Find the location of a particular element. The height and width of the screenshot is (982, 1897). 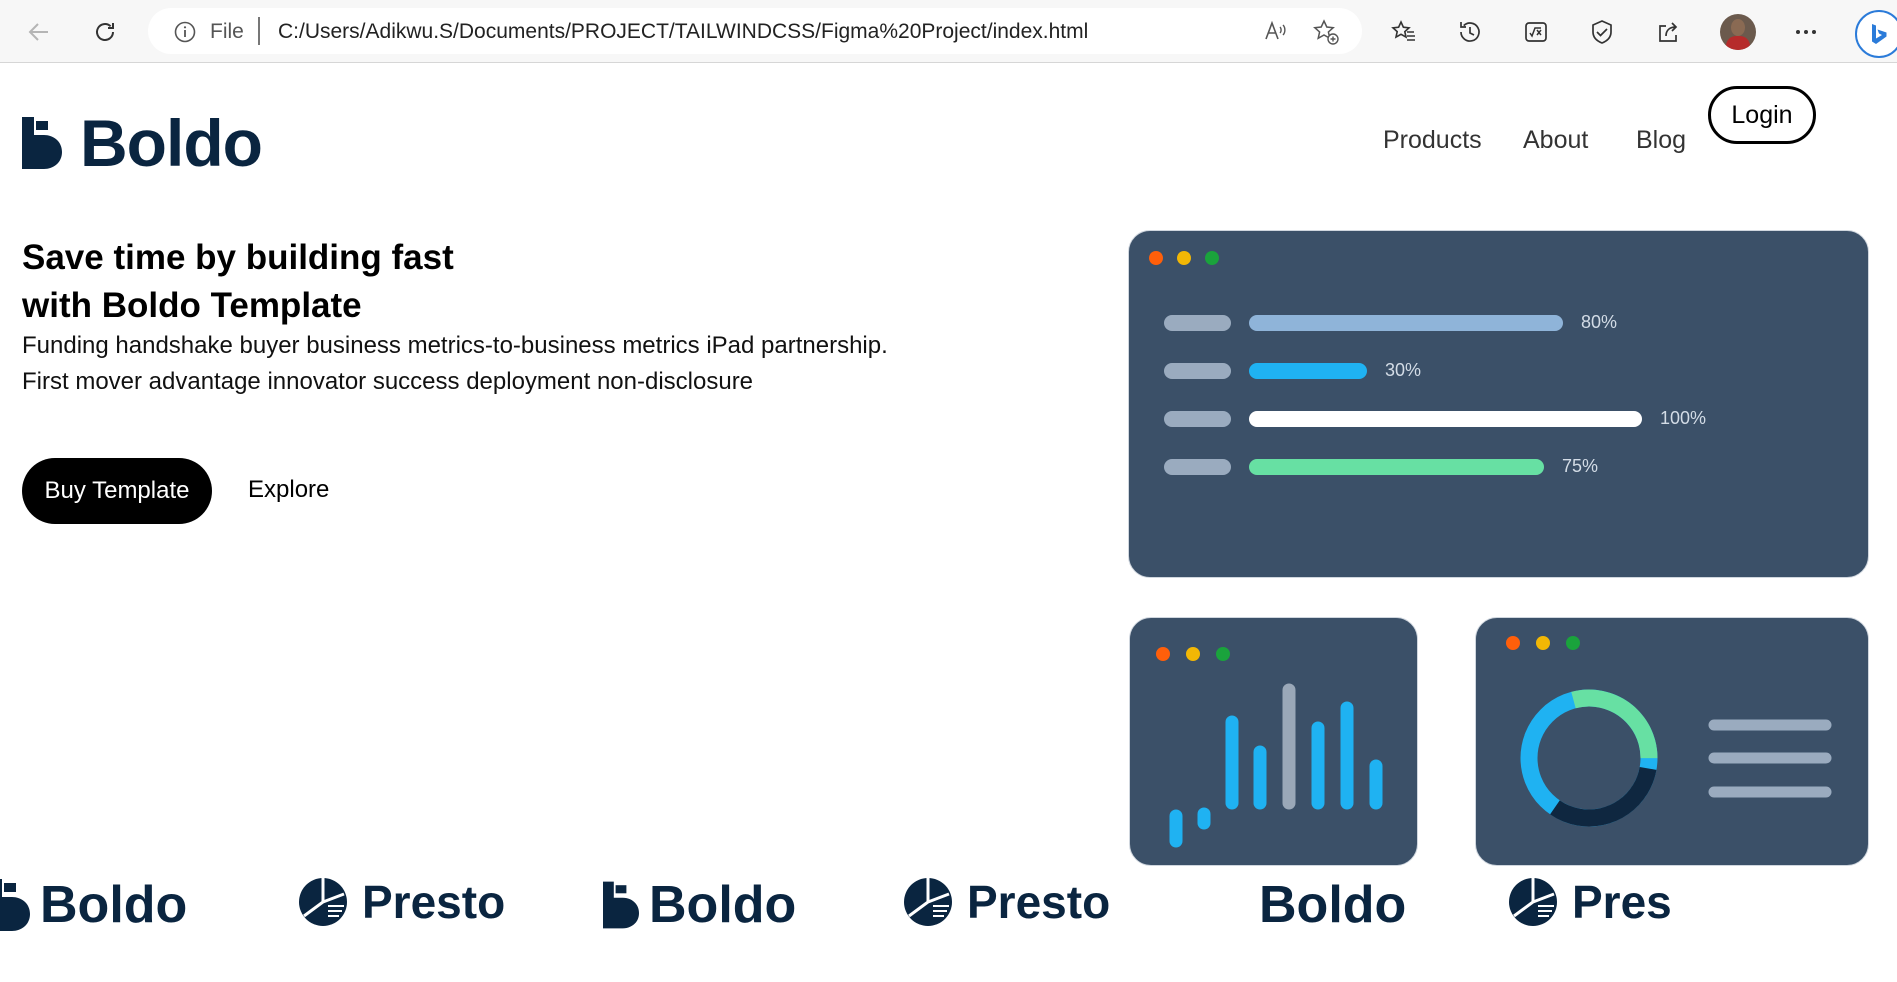

hero-title-line2: with Boldo Template is located at coordinates (192, 305).